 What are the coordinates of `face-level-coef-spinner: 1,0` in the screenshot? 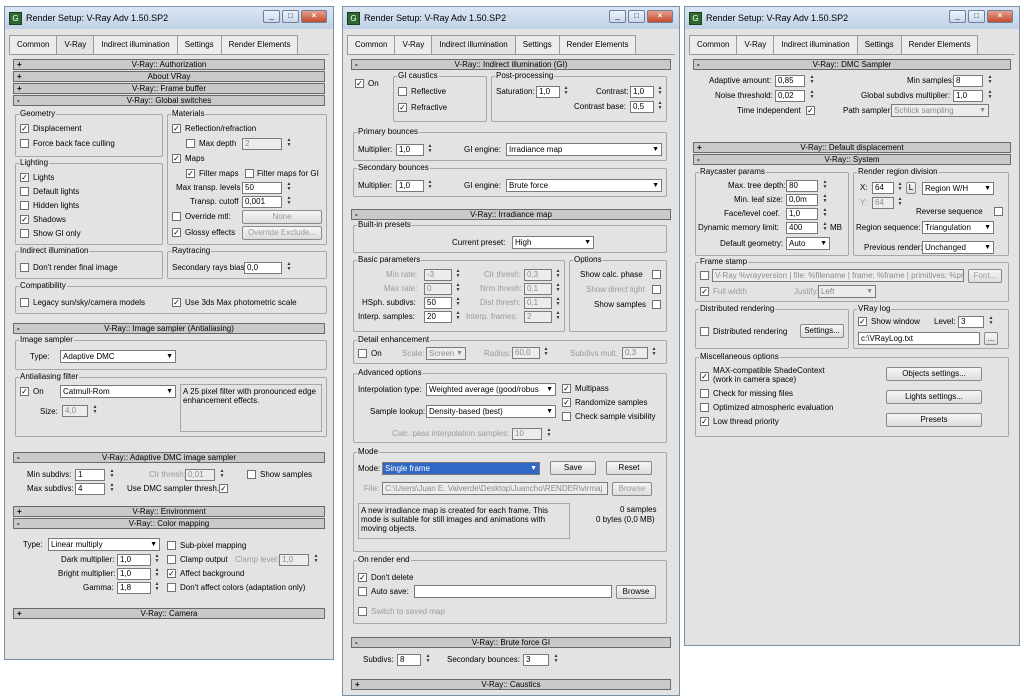 It's located at (802, 214).